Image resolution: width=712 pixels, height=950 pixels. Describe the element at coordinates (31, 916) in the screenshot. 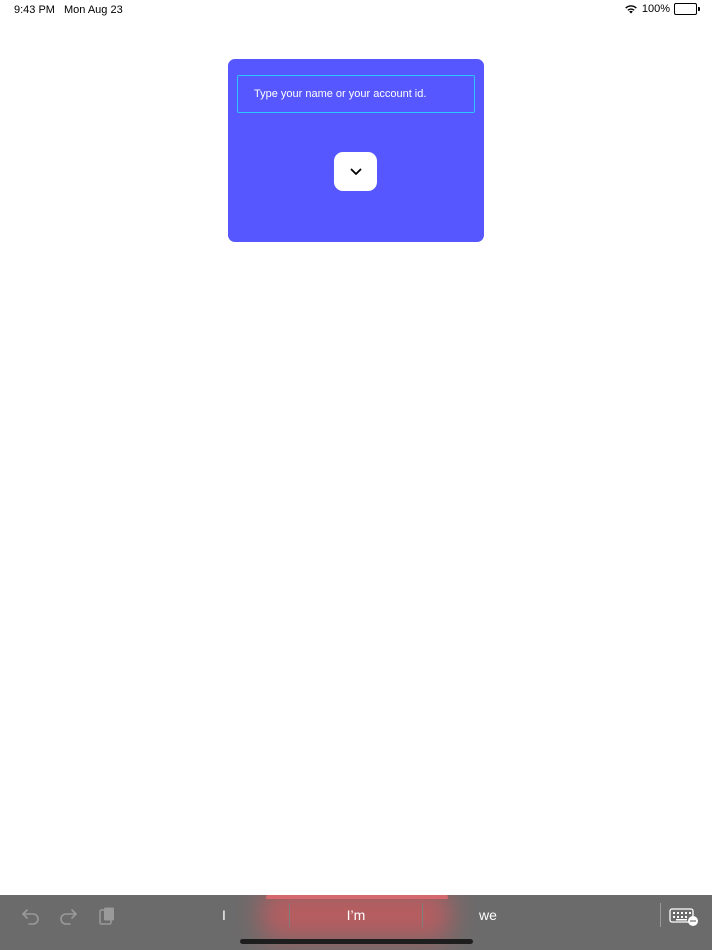

I see `undo-icon` at that location.